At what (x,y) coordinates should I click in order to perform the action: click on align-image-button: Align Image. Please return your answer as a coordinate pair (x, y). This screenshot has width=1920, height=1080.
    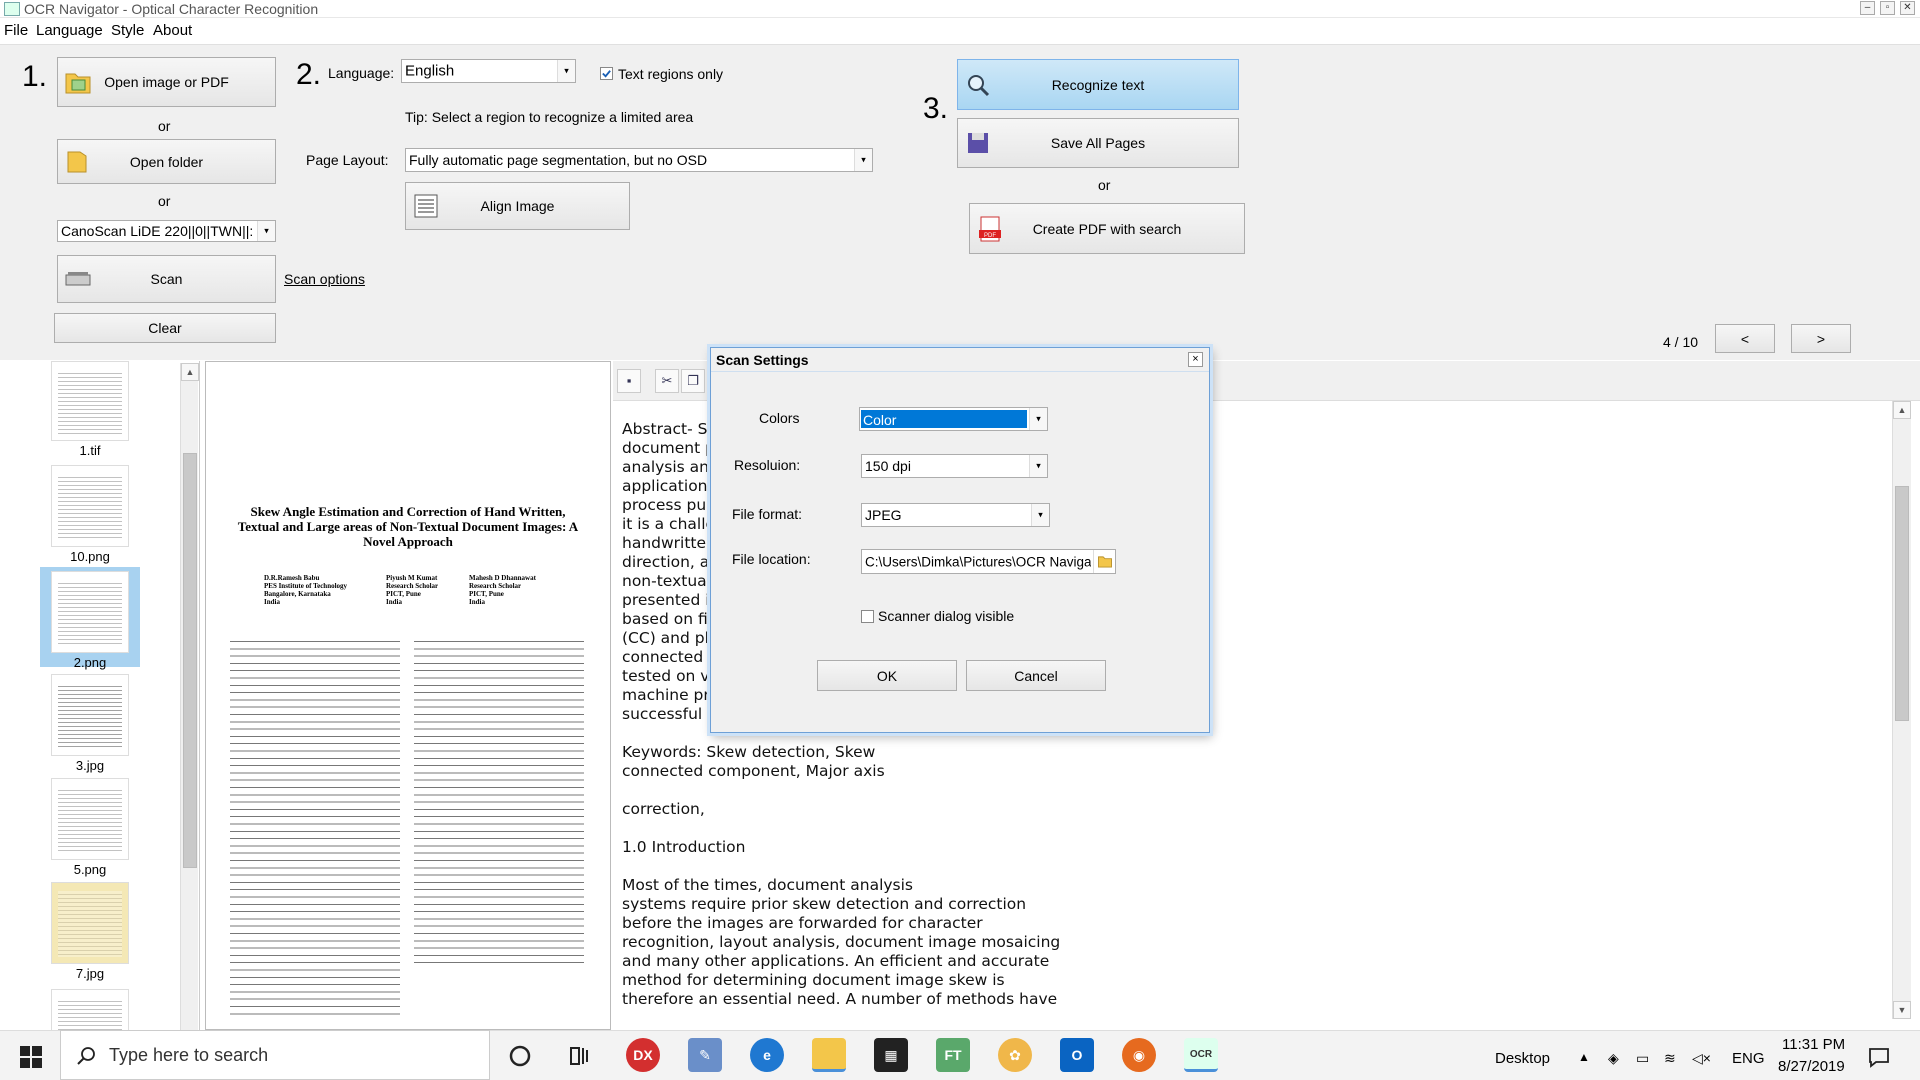
    Looking at the image, I should click on (517, 206).